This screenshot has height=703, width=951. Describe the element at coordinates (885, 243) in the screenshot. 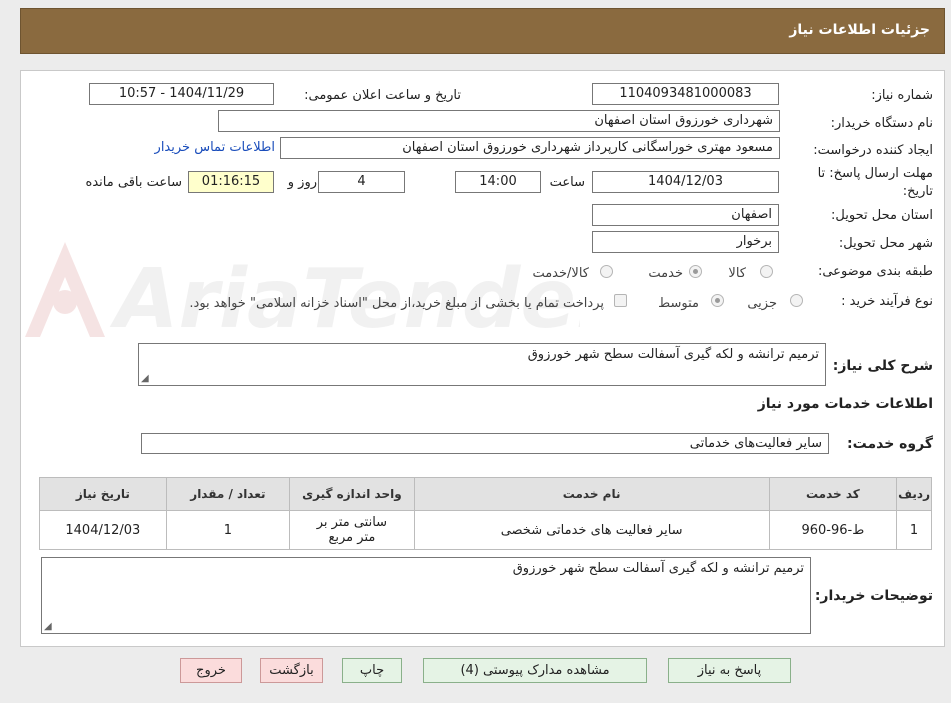

I see `city-label: شهر محل تحویل:` at that location.